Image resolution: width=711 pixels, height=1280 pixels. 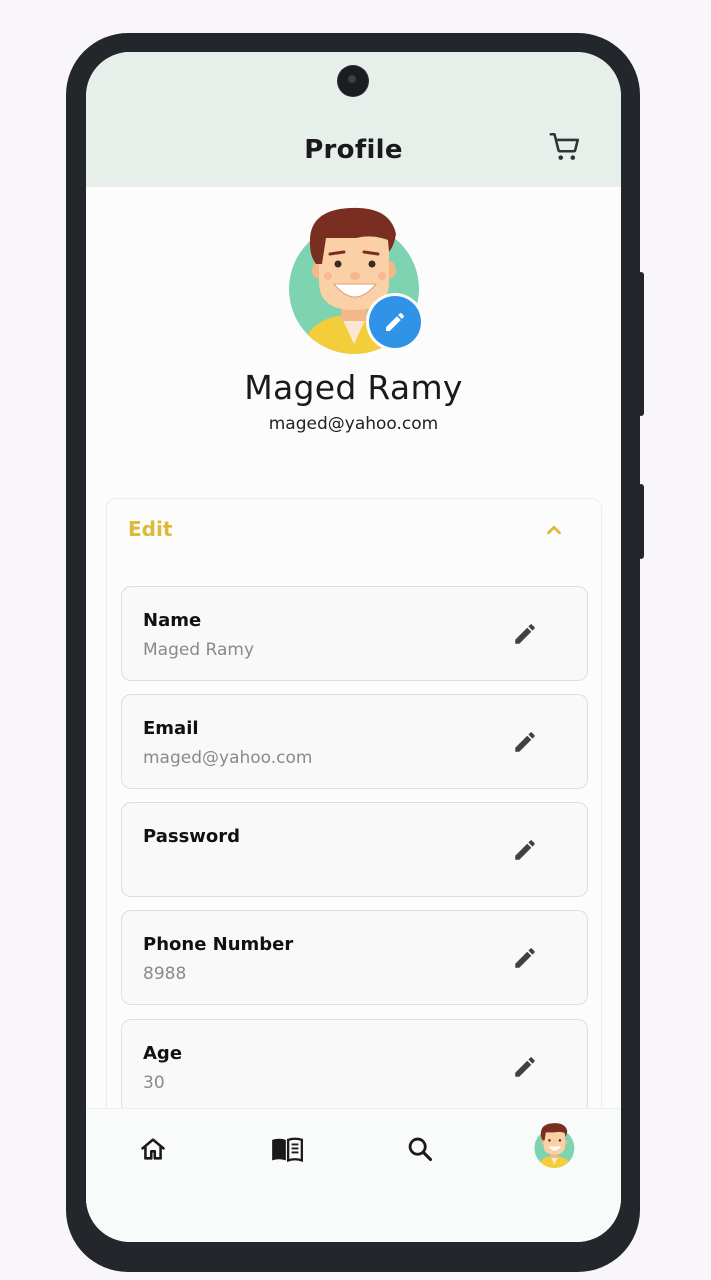 I want to click on field-name: Name Maged Ramy, so click(x=354, y=633).